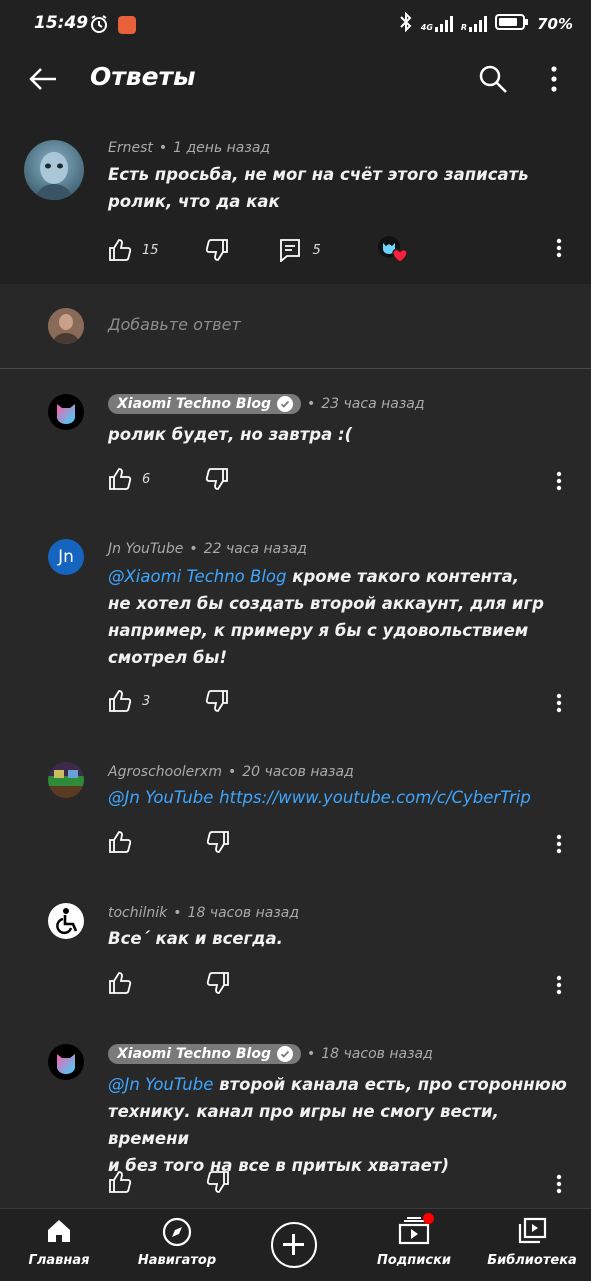  I want to click on bottom-navigation: Главная Навигатор Подписки Библиотека, so click(295, 1244).